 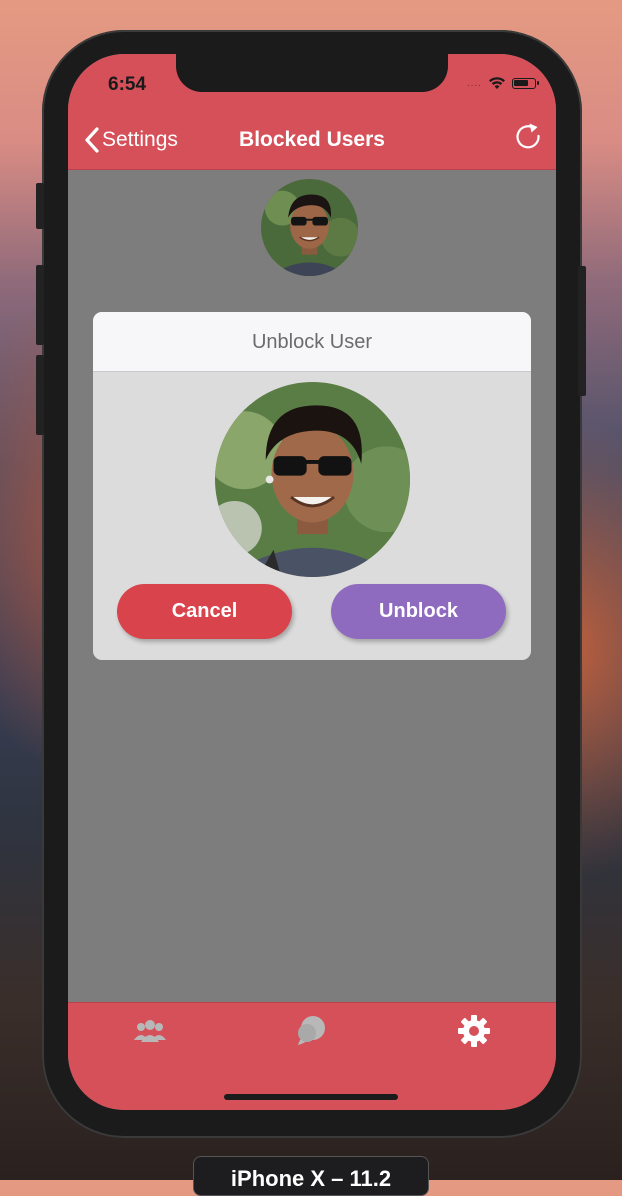 What do you see at coordinates (309, 227) in the screenshot?
I see `blocked-user-avatar` at bounding box center [309, 227].